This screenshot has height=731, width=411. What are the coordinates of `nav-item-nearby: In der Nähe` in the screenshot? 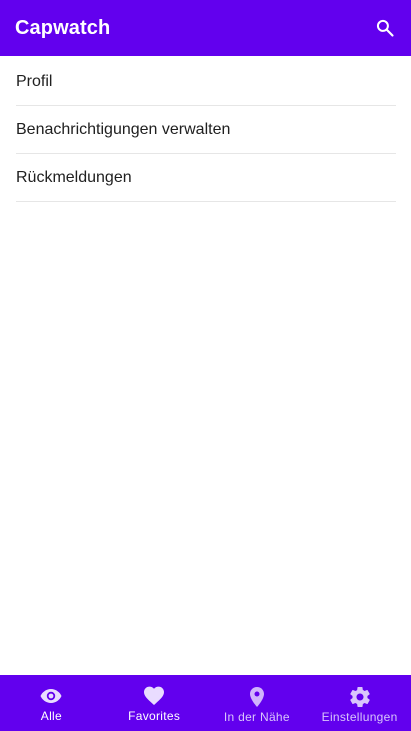 It's located at (257, 703).